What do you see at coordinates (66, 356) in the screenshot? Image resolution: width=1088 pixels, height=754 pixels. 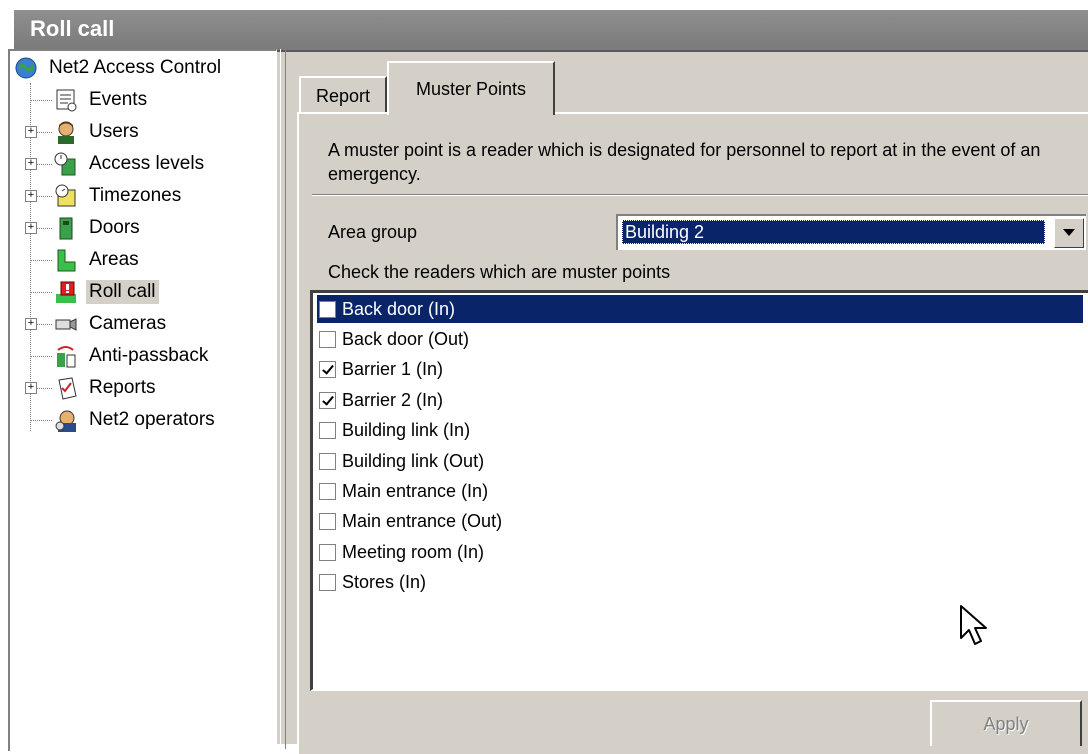 I see `anti-passback-icon` at bounding box center [66, 356].